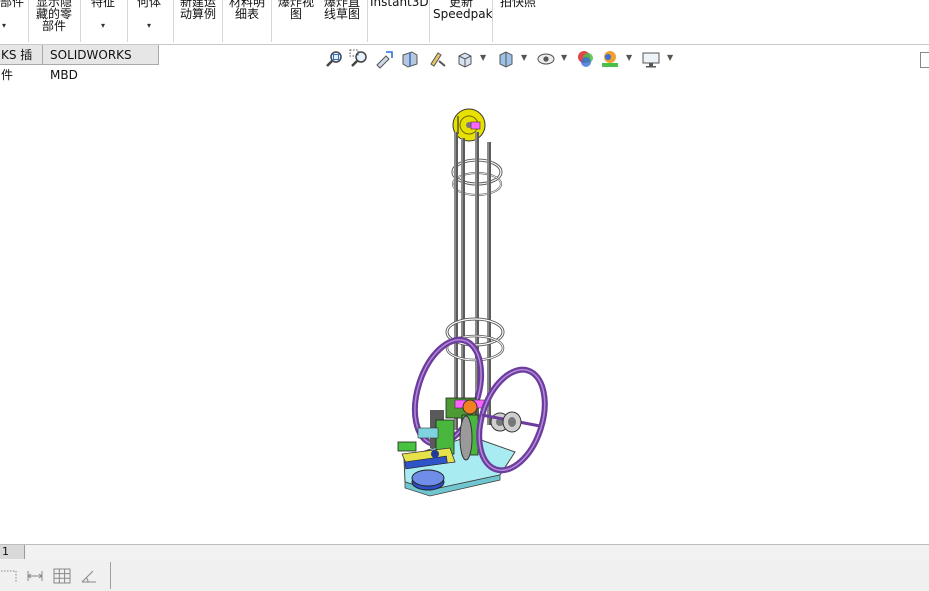 The image size is (929, 591). What do you see at coordinates (359, 59) in the screenshot?
I see `zoom-to-area-icon` at bounding box center [359, 59].